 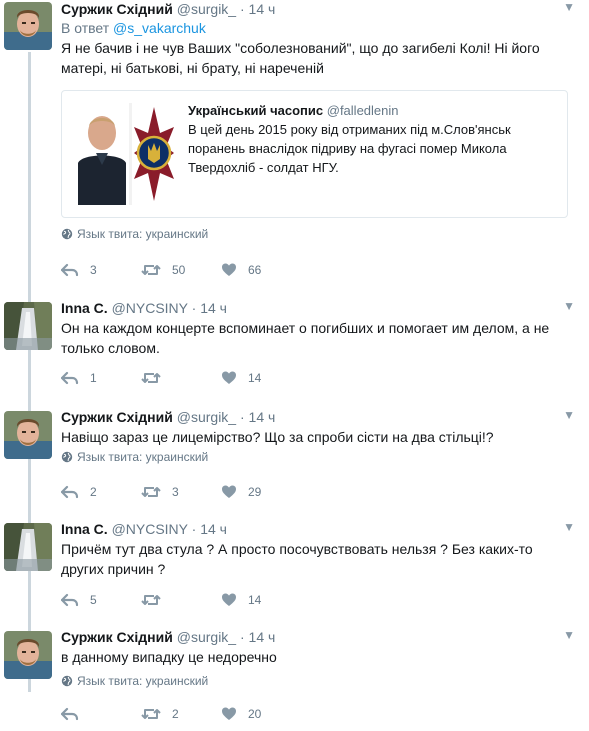 I want to click on like-button: 66, so click(x=261, y=270).